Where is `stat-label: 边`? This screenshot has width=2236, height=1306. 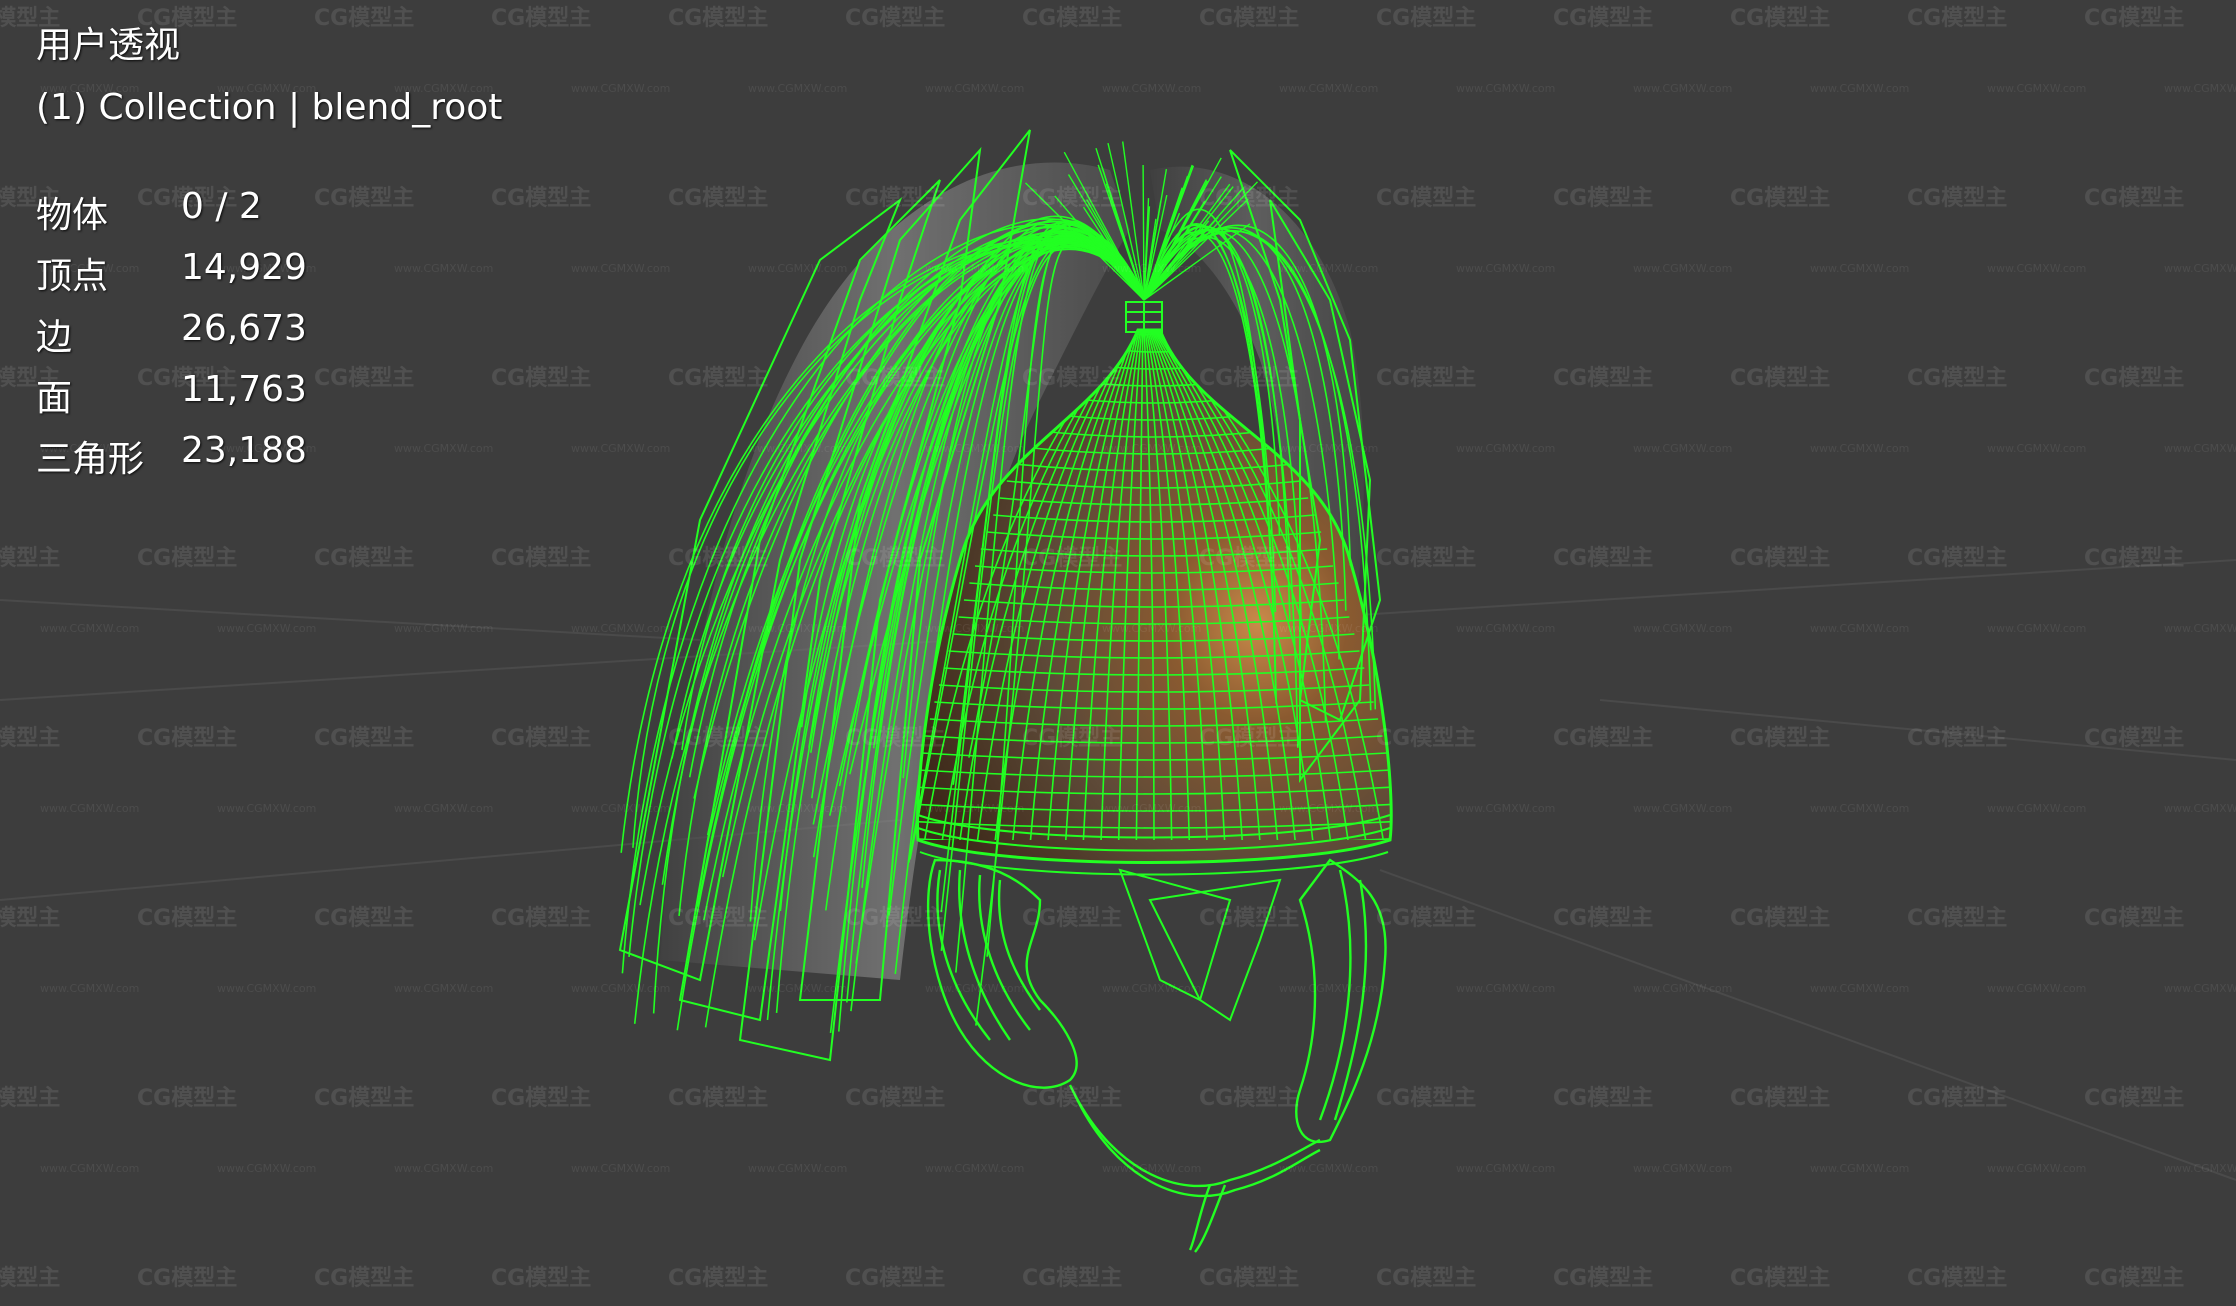 stat-label: 边 is located at coordinates (108, 334).